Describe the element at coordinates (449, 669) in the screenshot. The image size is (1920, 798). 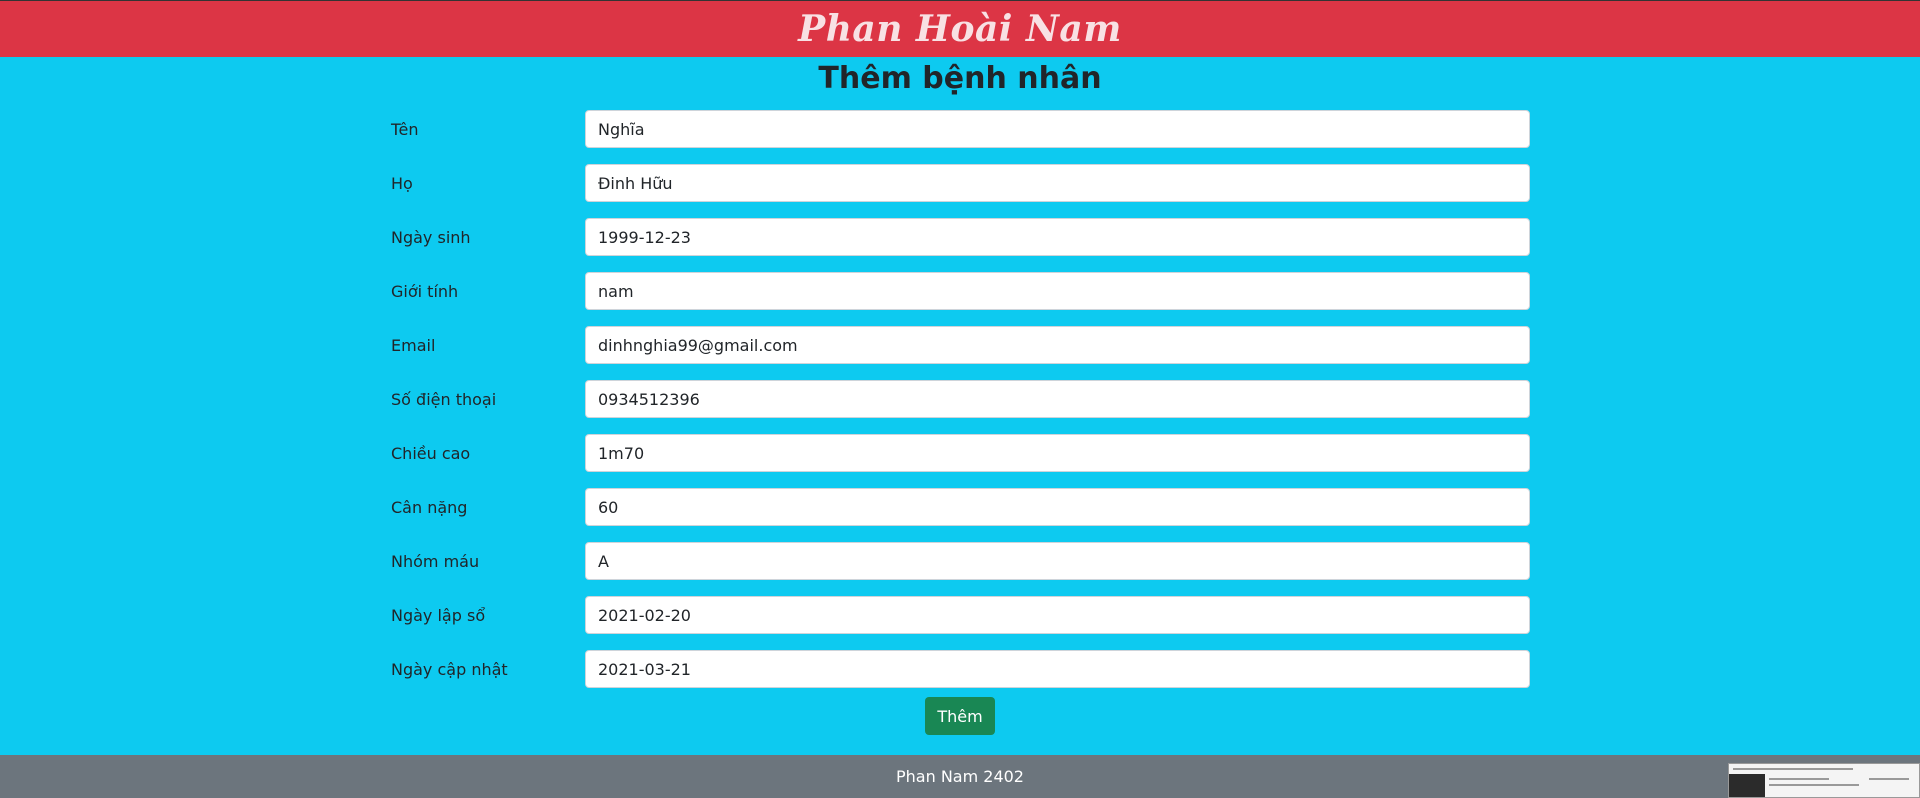
I see `updated-date-label: Ngày cập nhật` at that location.